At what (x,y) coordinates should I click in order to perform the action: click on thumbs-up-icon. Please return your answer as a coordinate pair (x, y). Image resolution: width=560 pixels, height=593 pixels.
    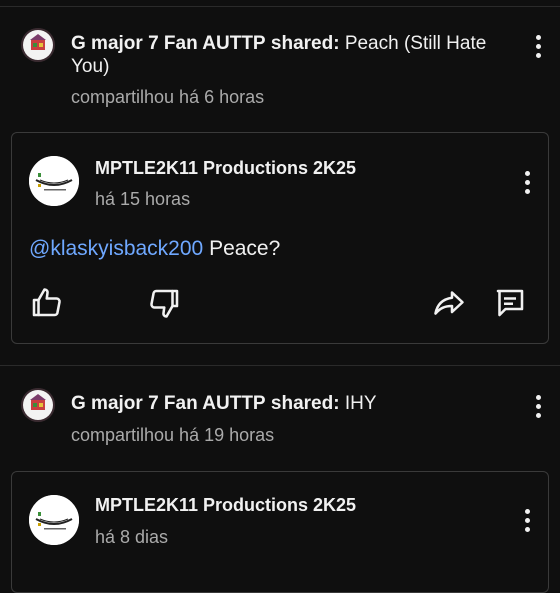
    Looking at the image, I should click on (46, 303).